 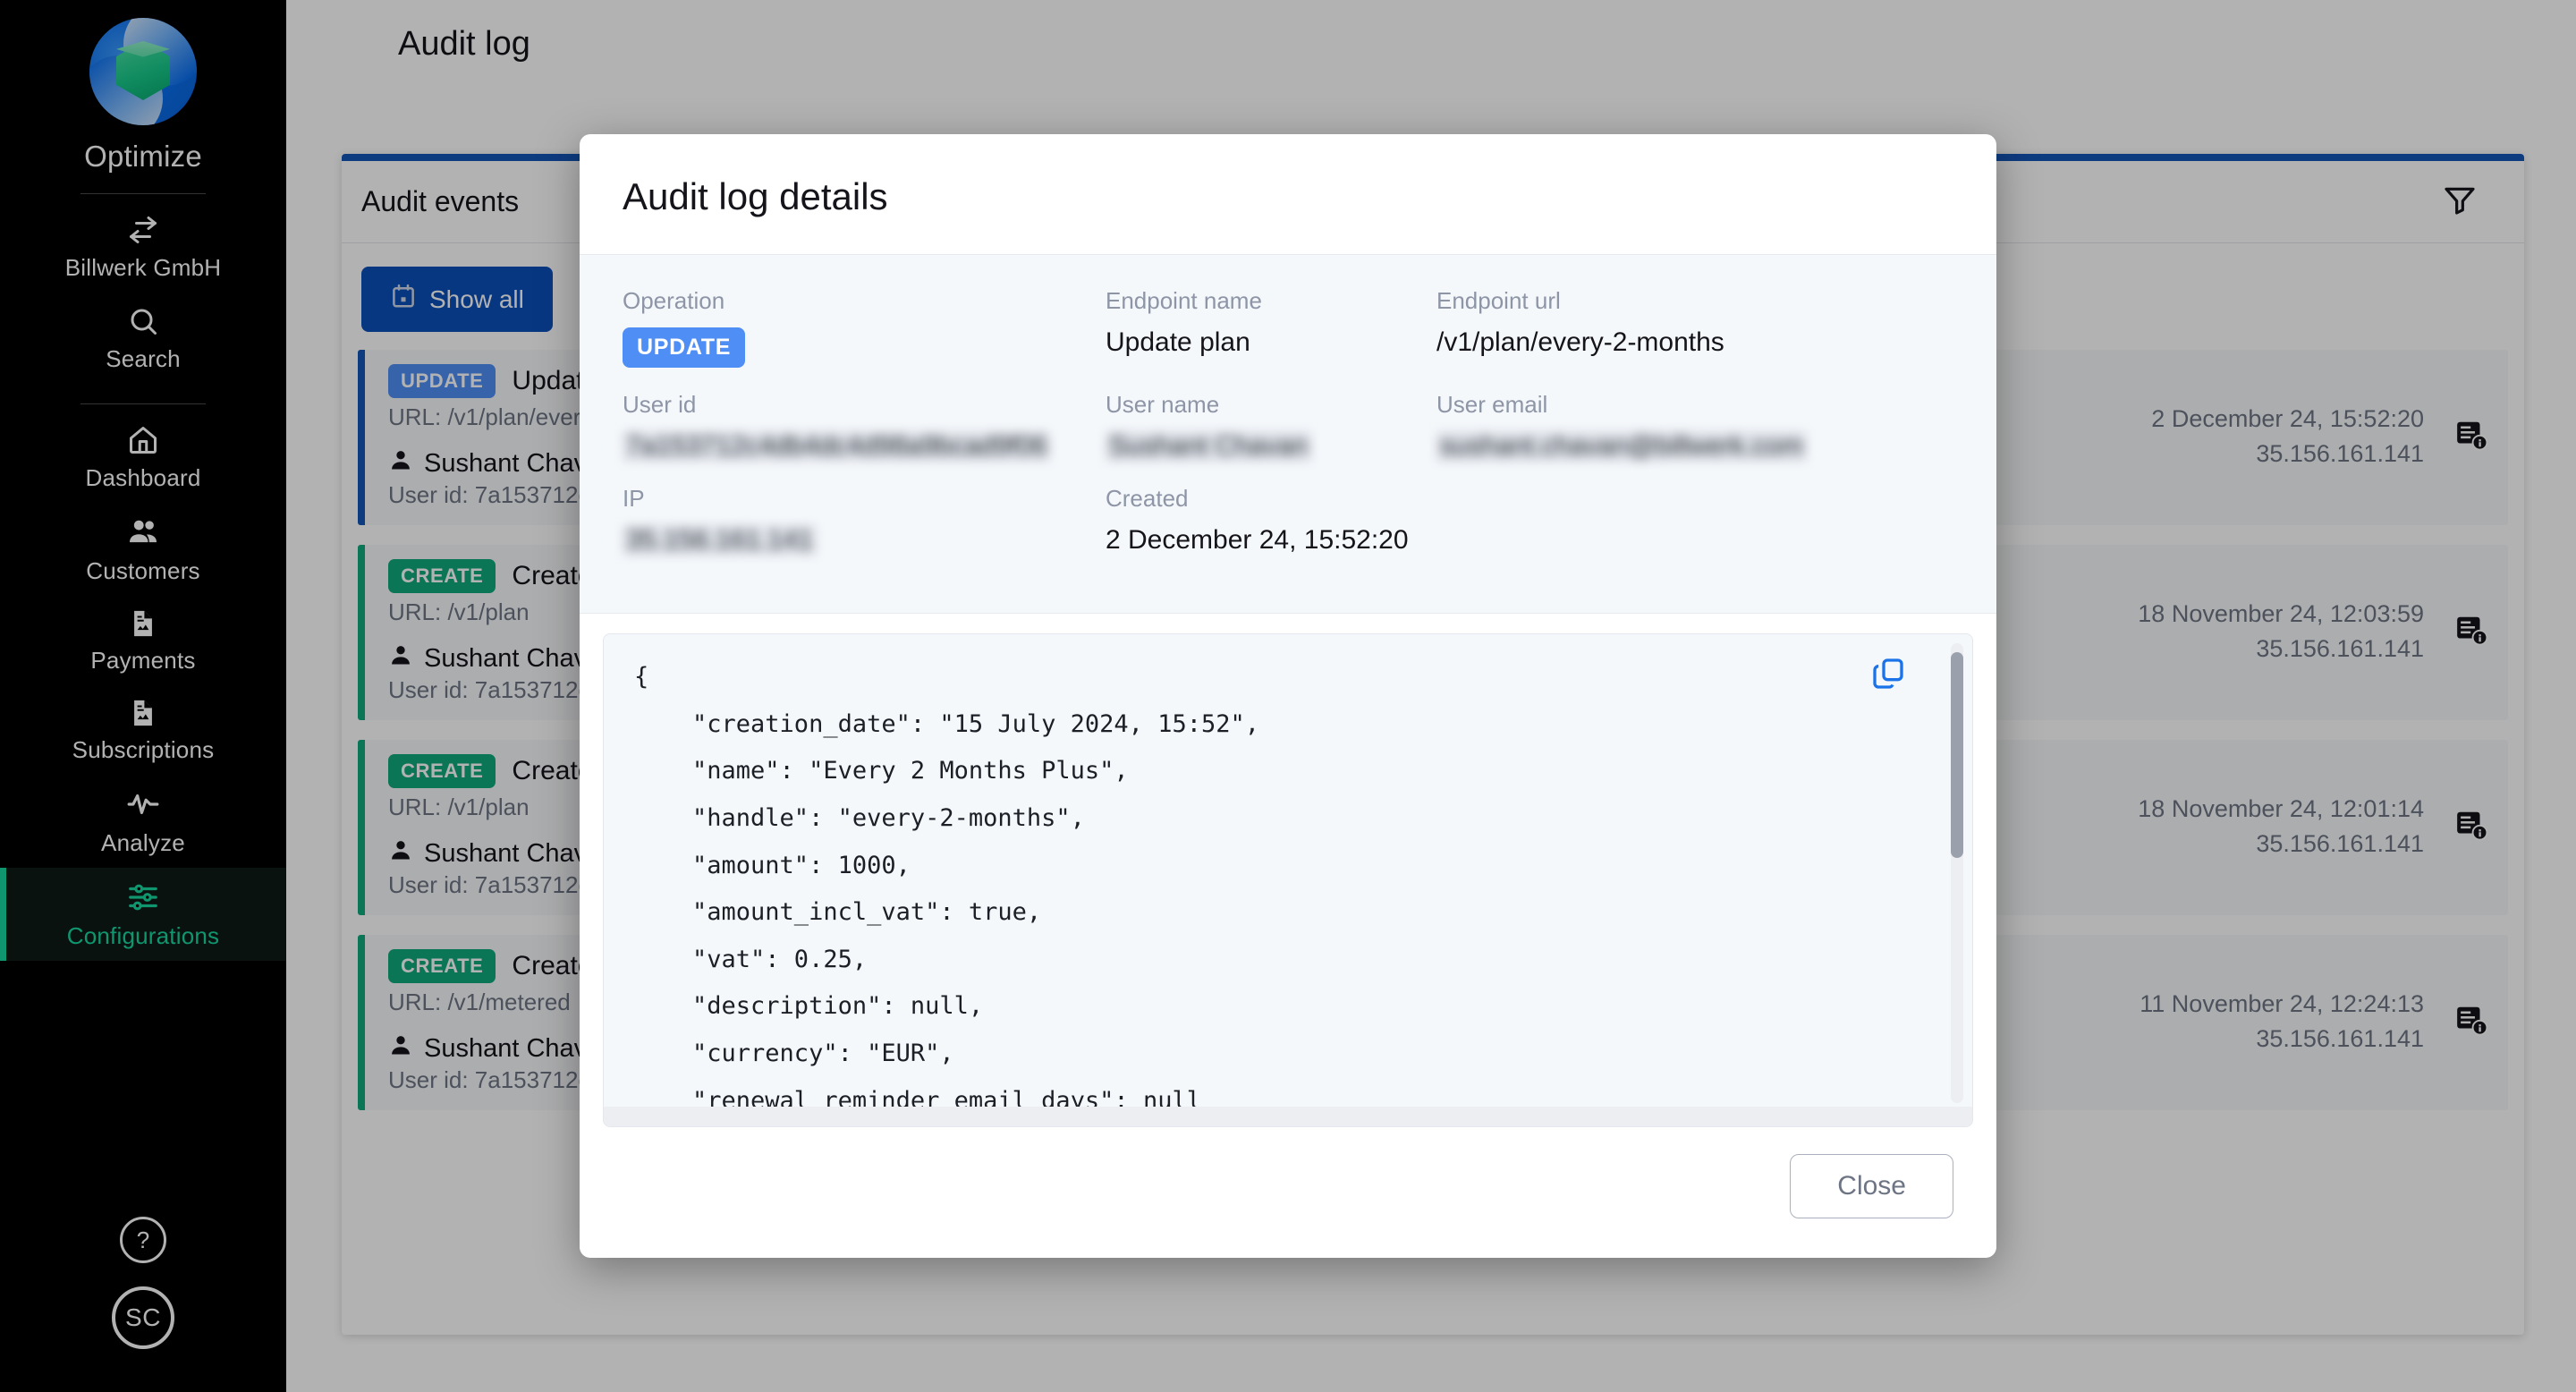 I want to click on field-user-email: User email sushant.chavan@billwerk.com, so click(x=1694, y=438).